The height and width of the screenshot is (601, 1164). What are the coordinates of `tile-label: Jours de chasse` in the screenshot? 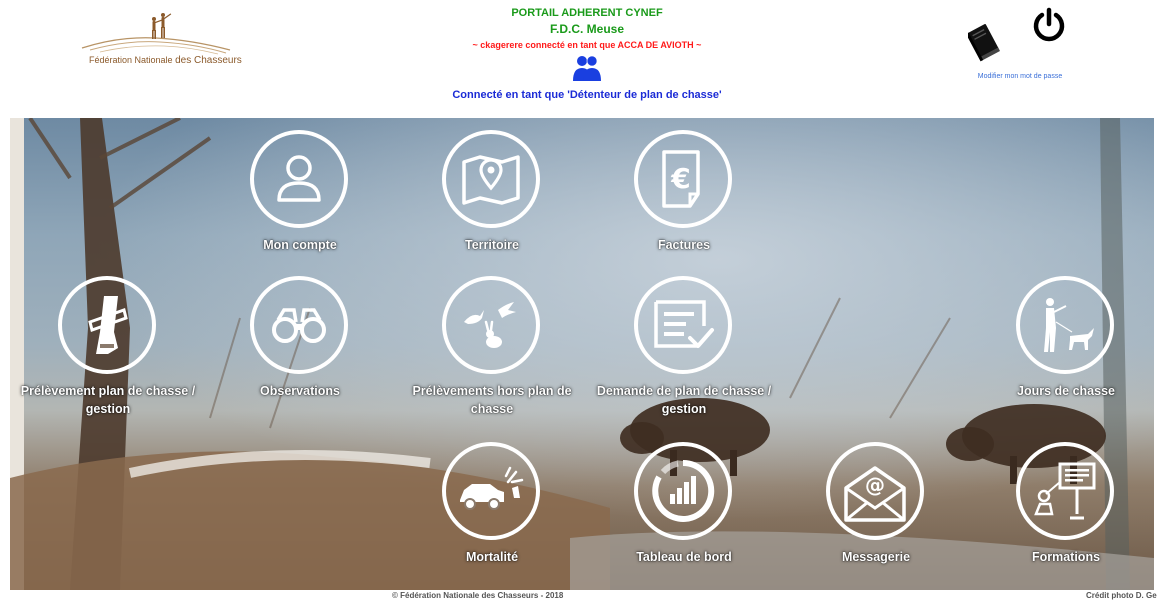 It's located at (1066, 391).